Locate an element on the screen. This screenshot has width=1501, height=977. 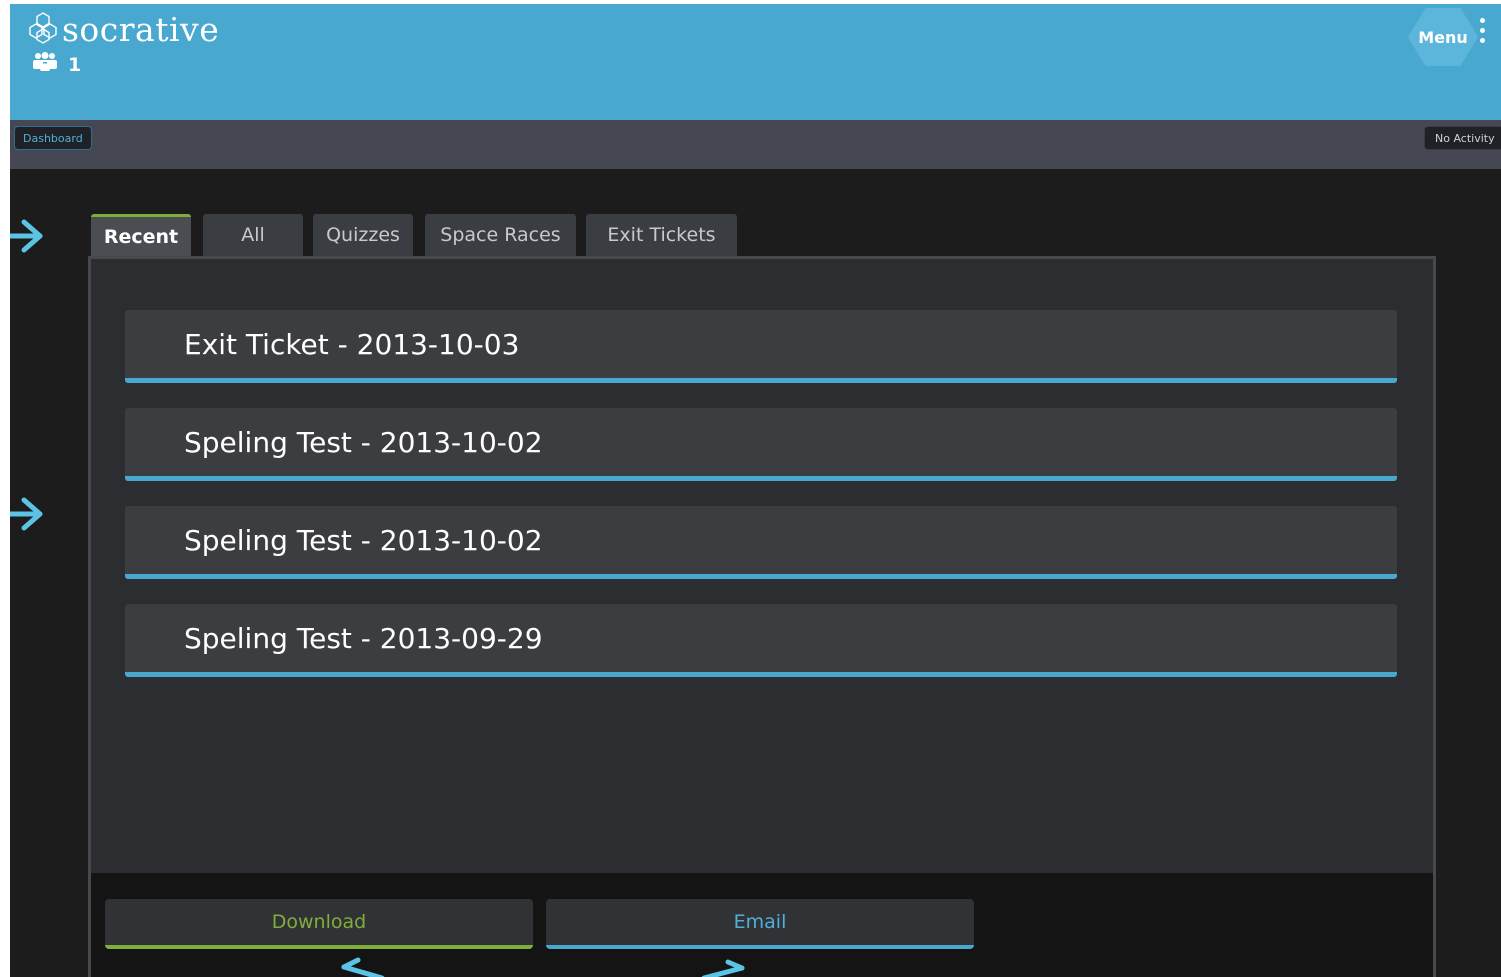
tab-all: All is located at coordinates (253, 235).